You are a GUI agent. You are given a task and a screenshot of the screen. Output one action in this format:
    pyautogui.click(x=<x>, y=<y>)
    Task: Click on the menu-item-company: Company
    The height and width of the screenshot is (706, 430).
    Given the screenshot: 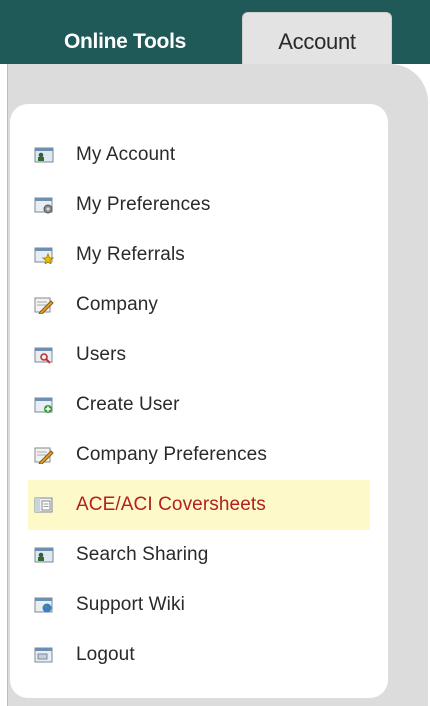 What is the action you would take?
    pyautogui.click(x=200, y=305)
    